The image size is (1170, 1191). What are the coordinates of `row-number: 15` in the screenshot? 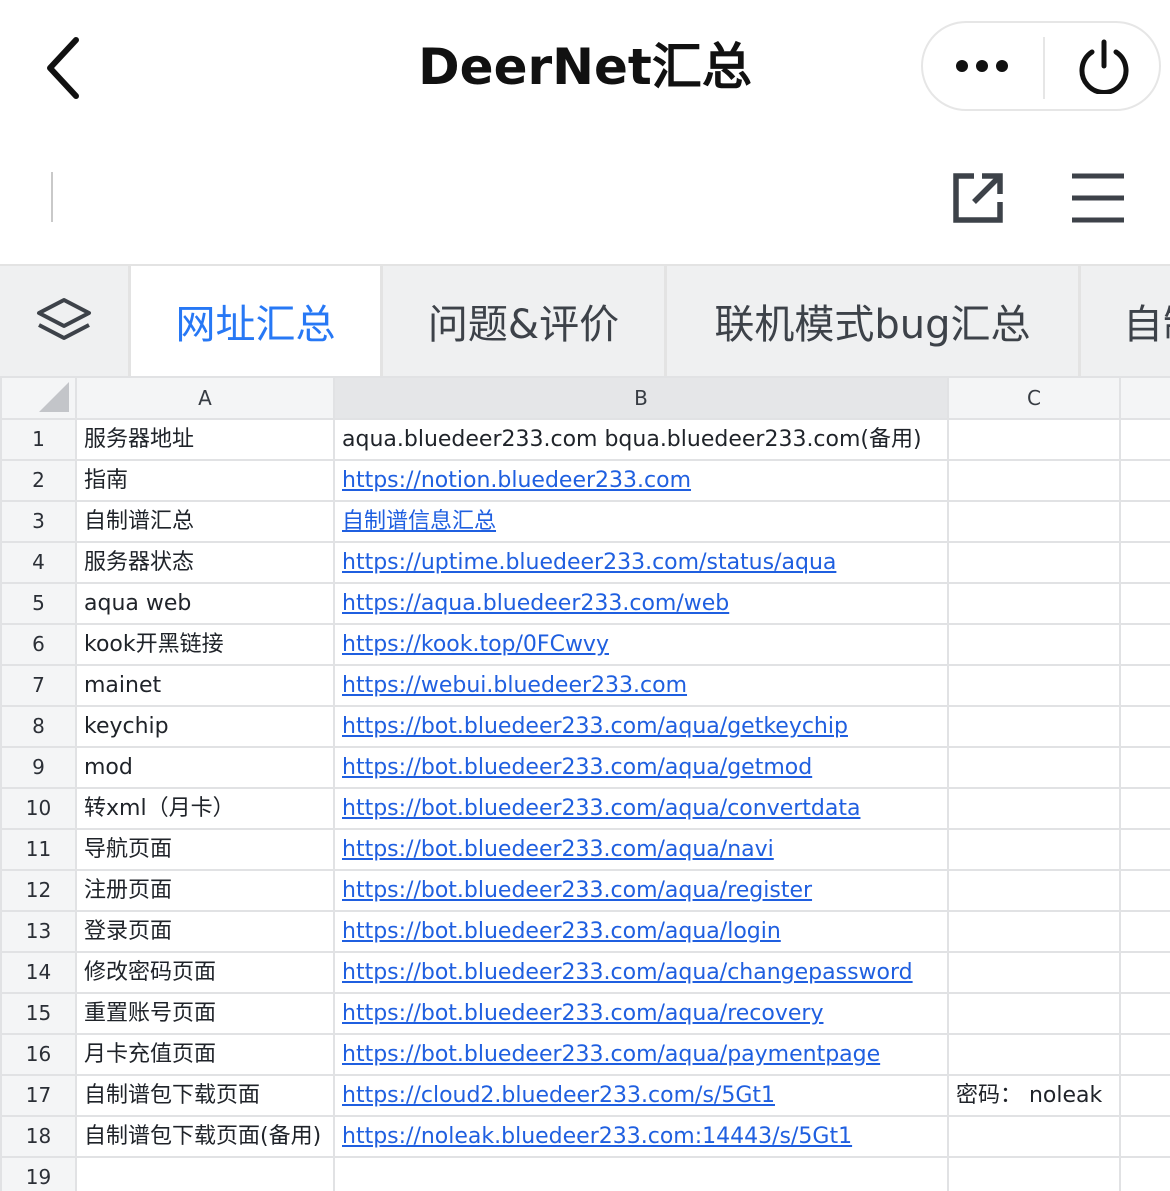 It's located at (38, 1013).